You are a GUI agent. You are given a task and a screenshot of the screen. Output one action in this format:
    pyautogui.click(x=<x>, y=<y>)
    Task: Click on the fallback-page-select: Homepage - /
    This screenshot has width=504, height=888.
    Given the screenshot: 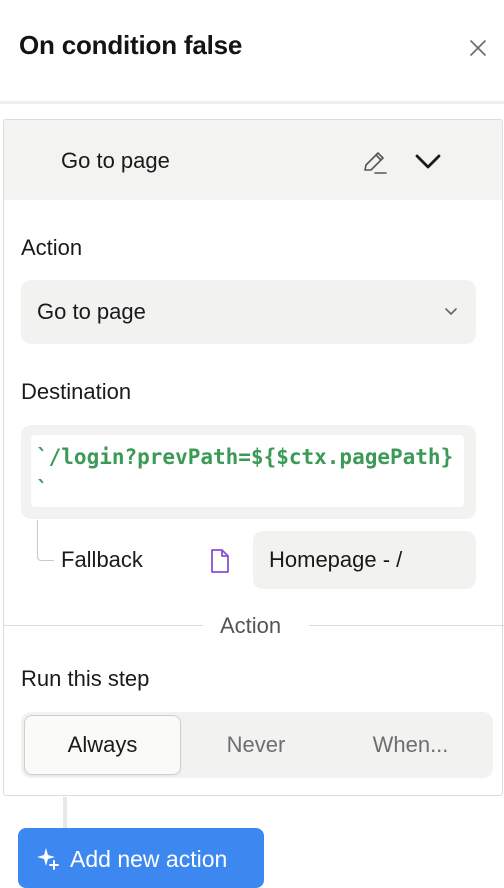 What is the action you would take?
    pyautogui.click(x=364, y=560)
    